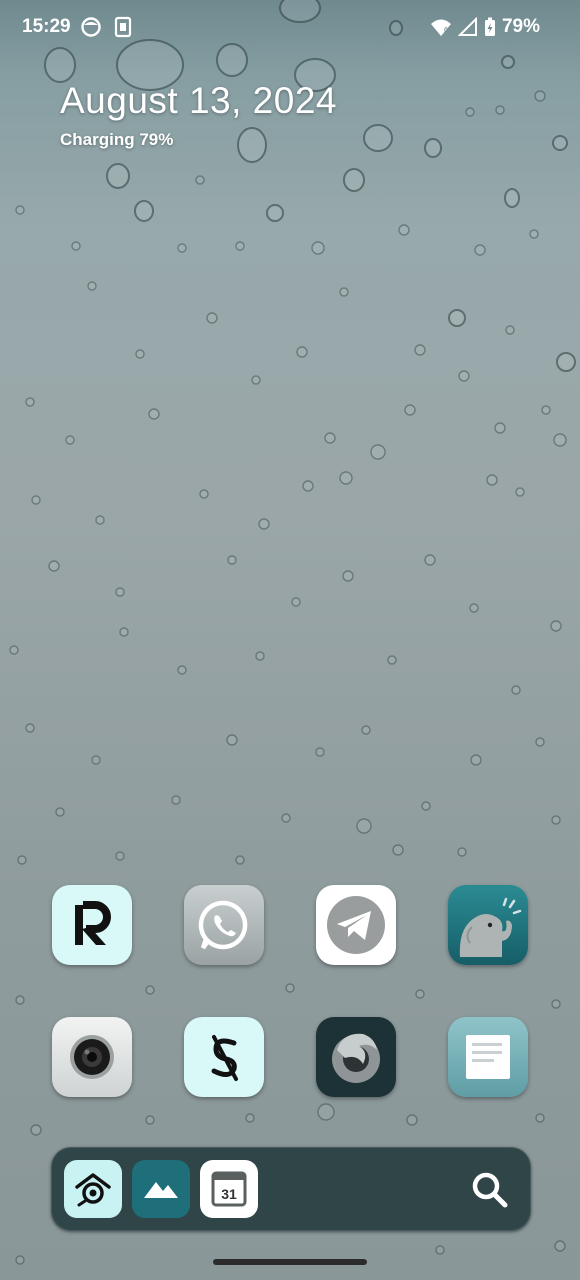 This screenshot has height=1280, width=580. What do you see at coordinates (440, 27) in the screenshot?
I see `wifi-icon: 6` at bounding box center [440, 27].